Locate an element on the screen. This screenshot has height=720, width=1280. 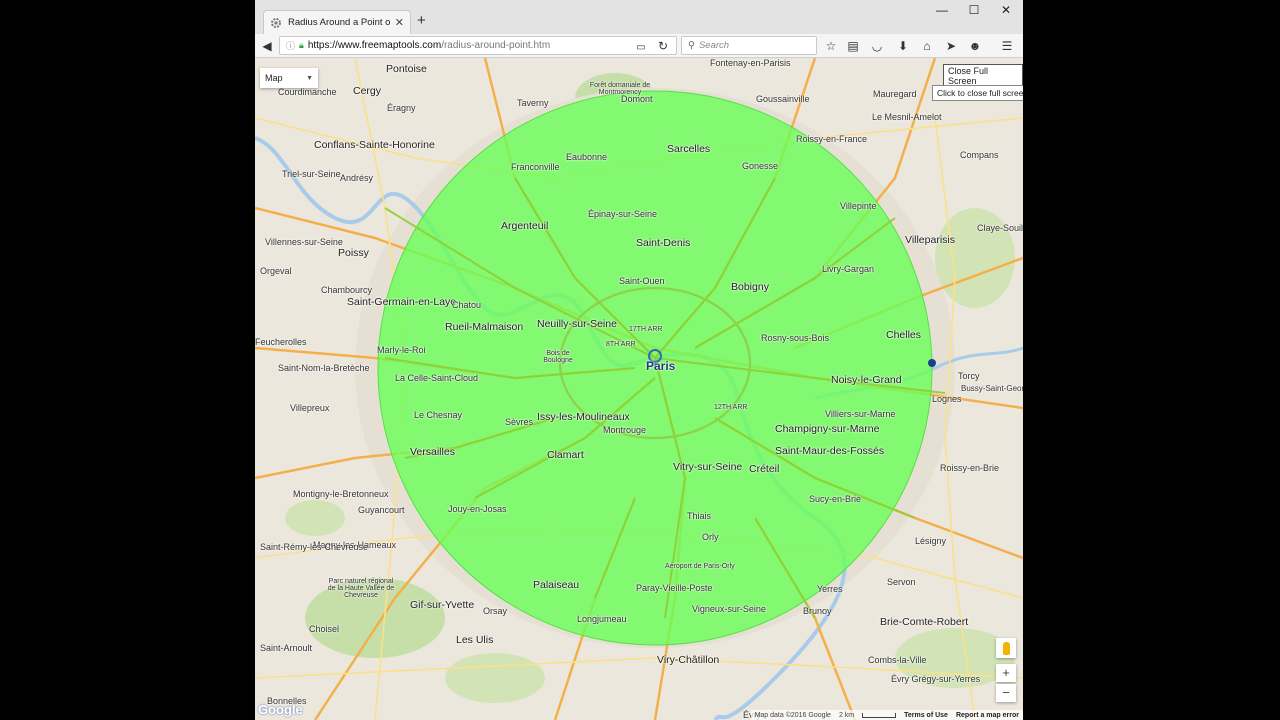
place-label: Villeparisis is located at coordinates (930, 240).